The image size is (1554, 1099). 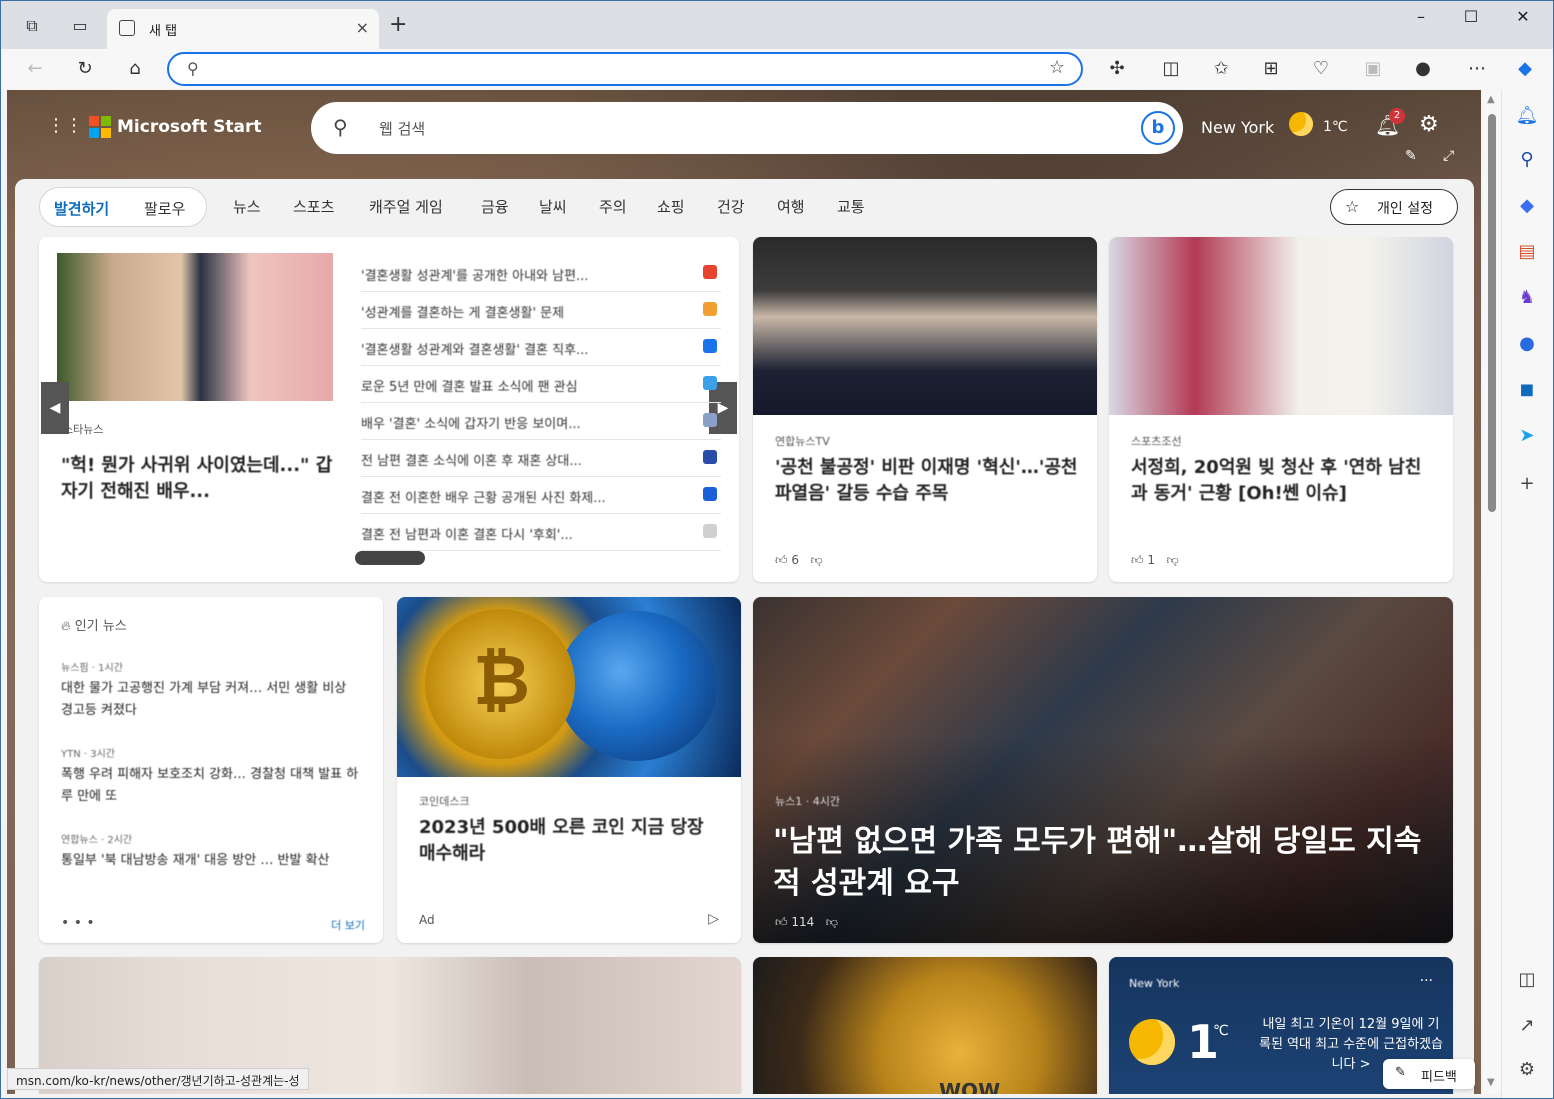 What do you see at coordinates (1527, 206) in the screenshot?
I see `sidebar-shopping-icon: ◆` at bounding box center [1527, 206].